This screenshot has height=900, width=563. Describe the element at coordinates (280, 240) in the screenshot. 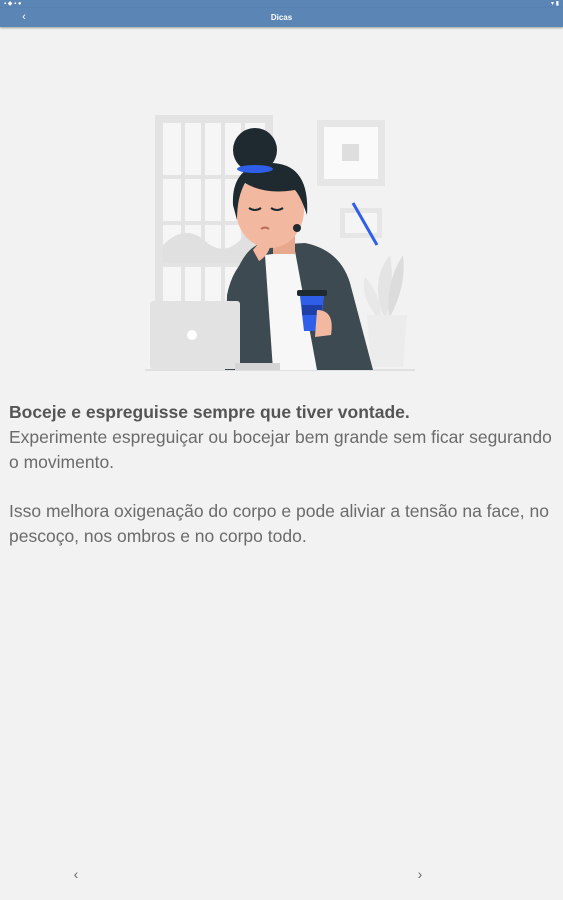

I see `tired-woman-illustration` at that location.